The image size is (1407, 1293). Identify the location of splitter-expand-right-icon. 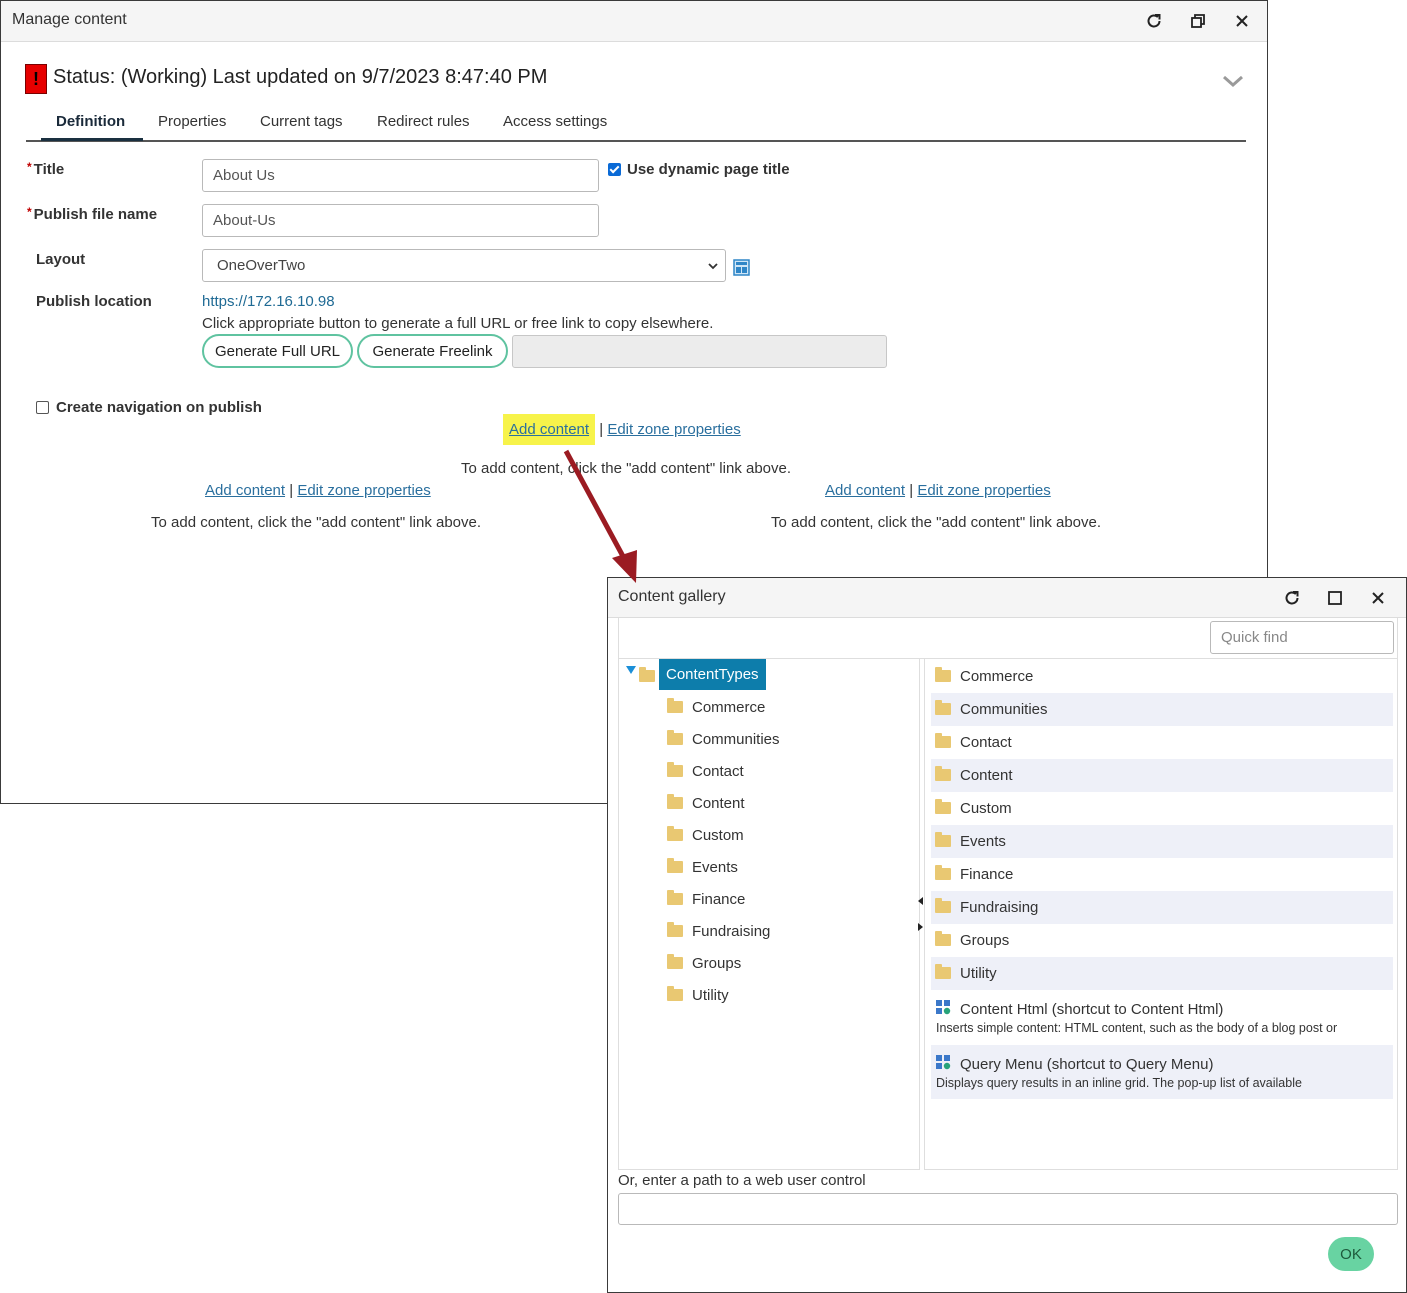
(920, 927).